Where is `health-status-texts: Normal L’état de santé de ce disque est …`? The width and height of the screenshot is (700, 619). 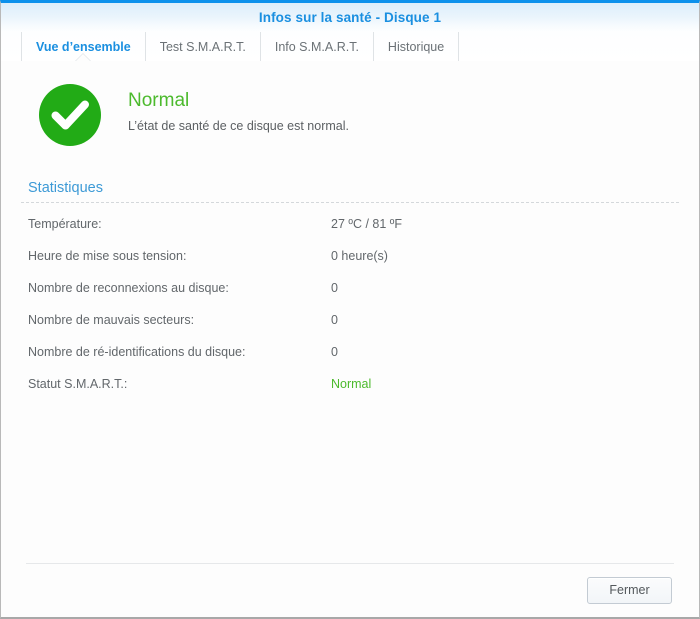
health-status-texts: Normal L’état de santé de ce disque est … is located at coordinates (238, 108).